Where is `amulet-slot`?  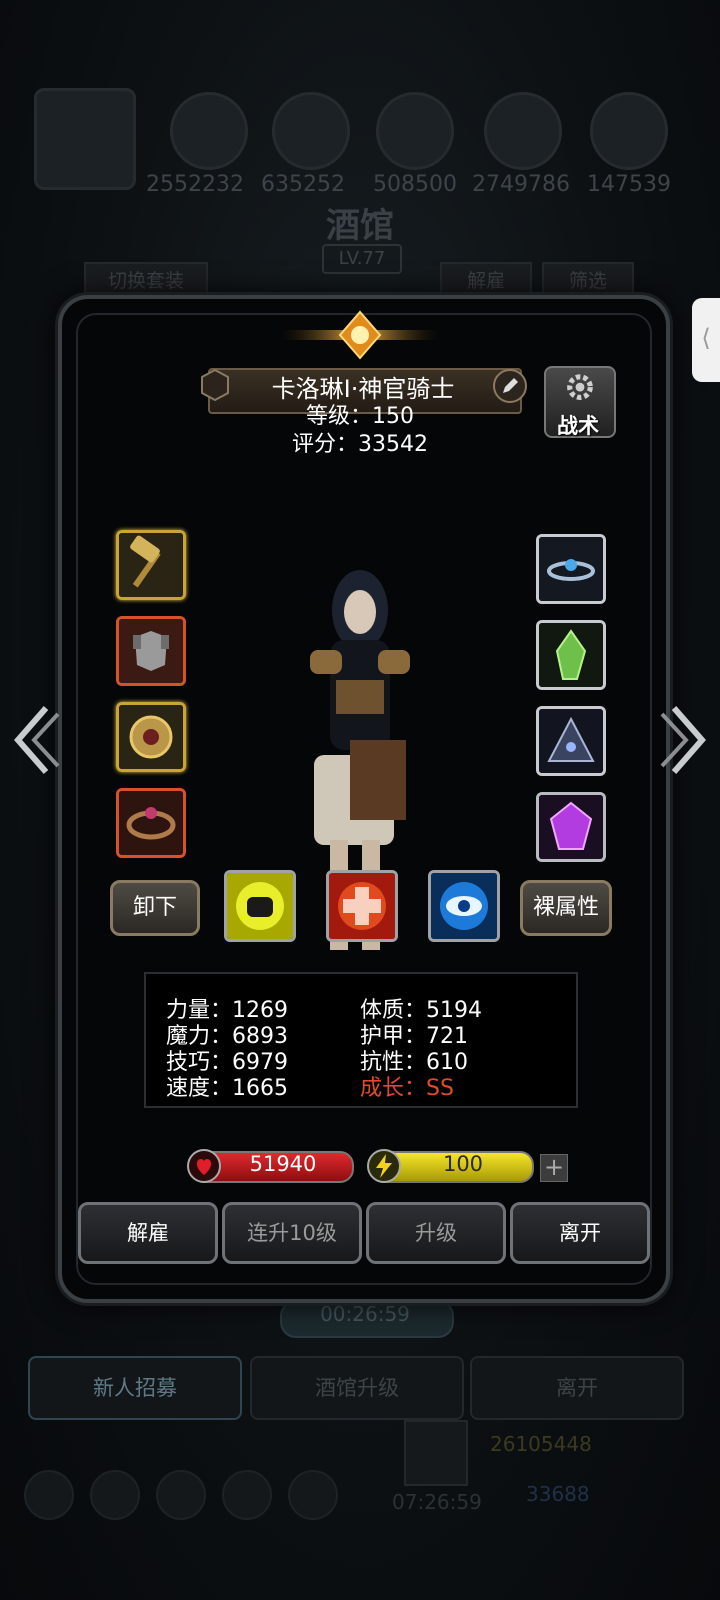 amulet-slot is located at coordinates (151, 737).